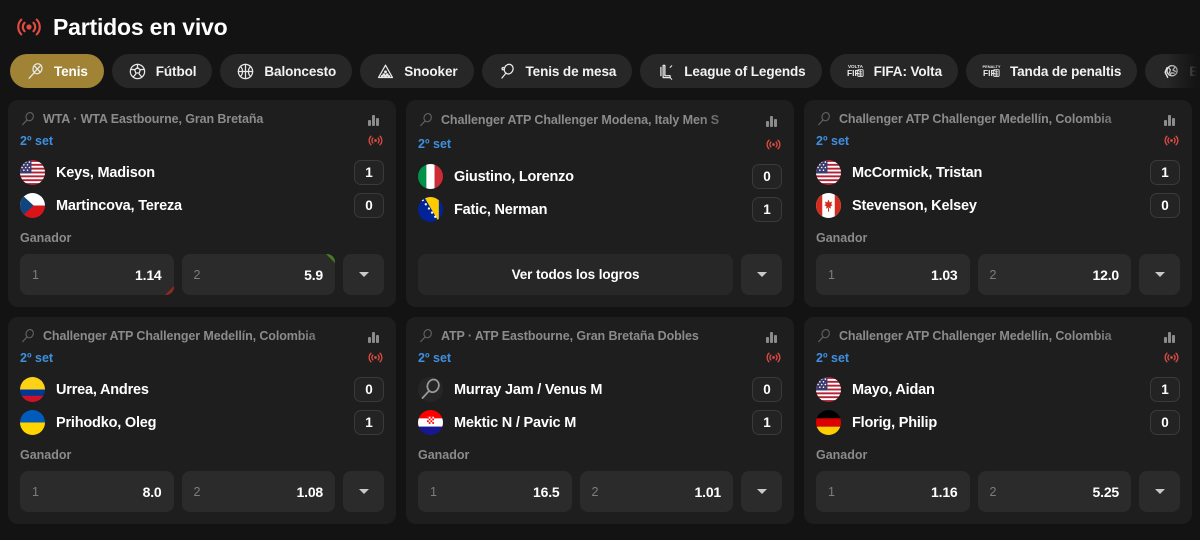  Describe the element at coordinates (385, 71) in the screenshot. I see `snooker-rack-icon` at that location.